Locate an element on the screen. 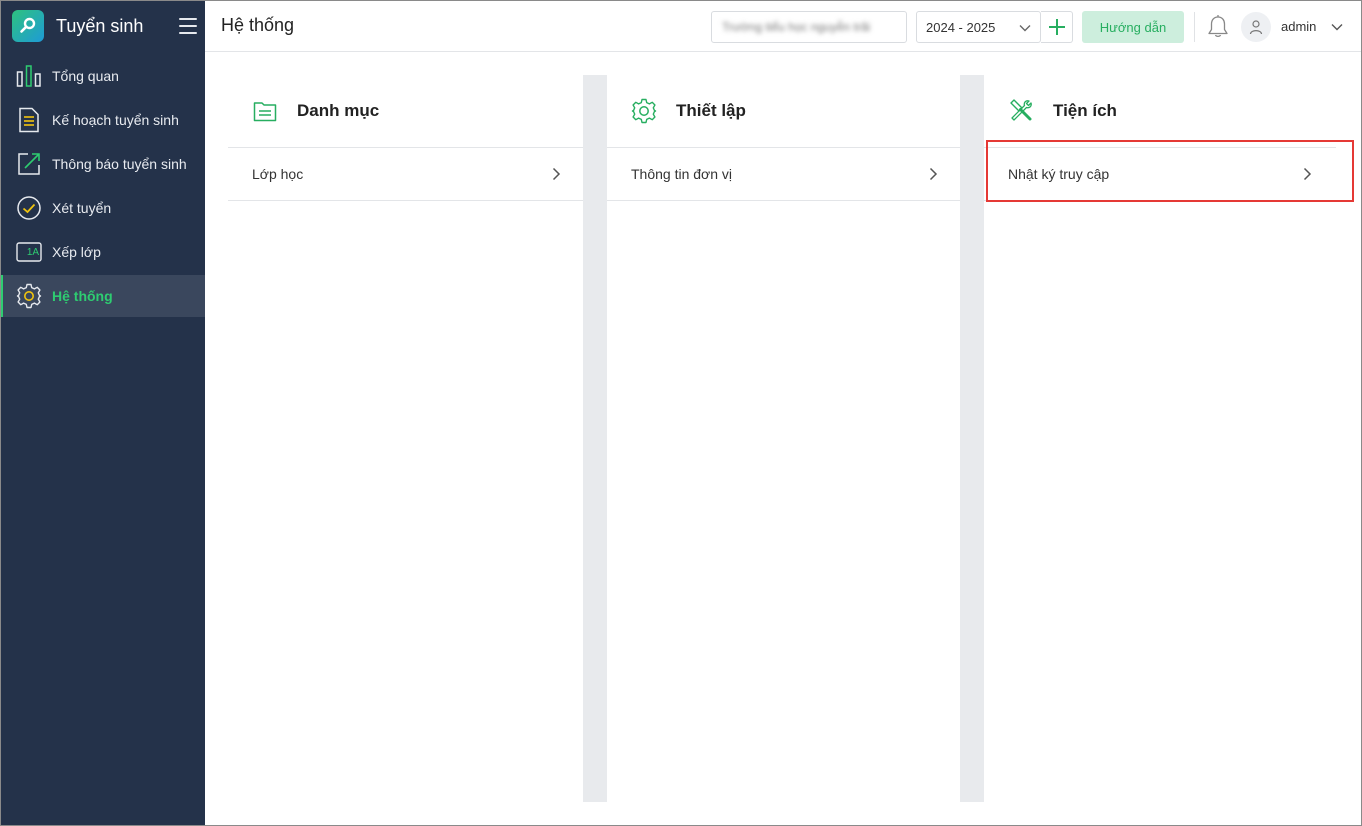  unit-value: Trường tiểu học nguyễn trãi is located at coordinates (796, 27).